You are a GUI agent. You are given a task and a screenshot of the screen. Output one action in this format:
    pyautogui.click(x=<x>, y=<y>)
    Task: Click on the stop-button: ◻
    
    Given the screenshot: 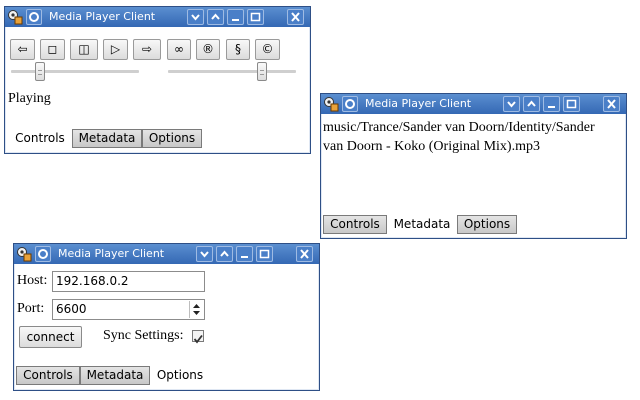 What is the action you would take?
    pyautogui.click(x=52, y=49)
    